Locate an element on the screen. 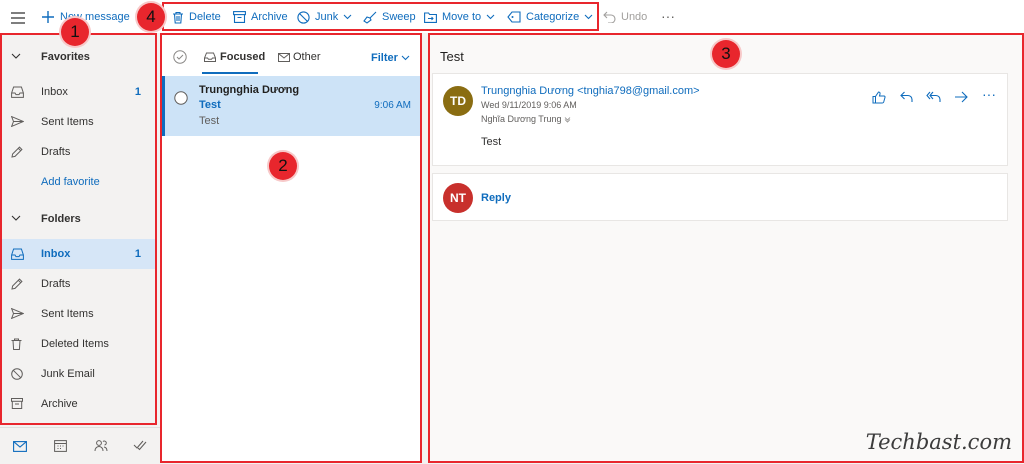  message-select-radio is located at coordinates (181, 98).